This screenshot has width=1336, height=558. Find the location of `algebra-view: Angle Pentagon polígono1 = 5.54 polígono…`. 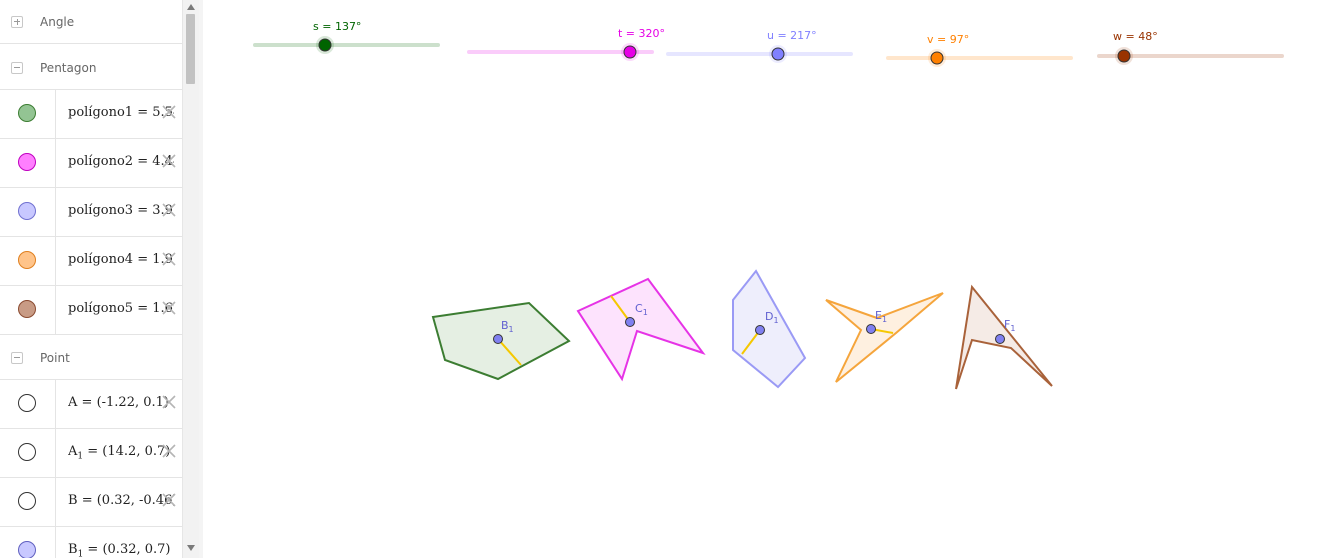

algebra-view: Angle Pentagon polígono1 = 5.54 polígono… is located at coordinates (100, 279).